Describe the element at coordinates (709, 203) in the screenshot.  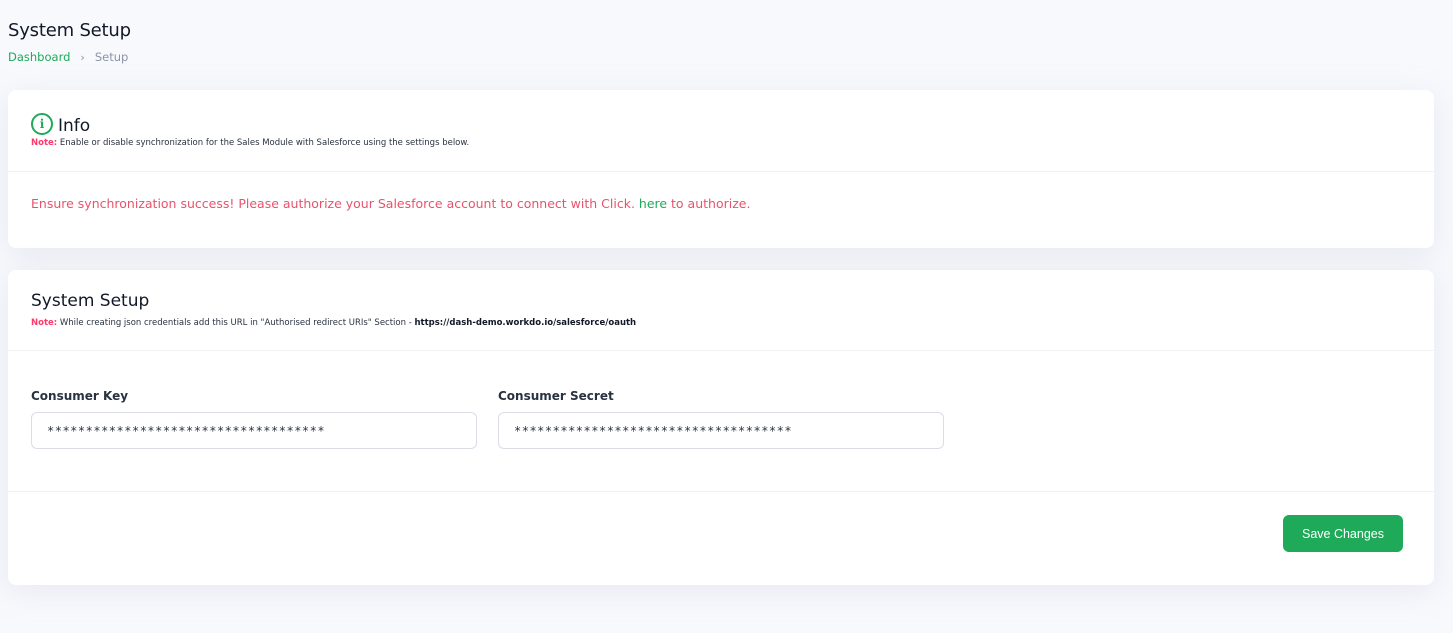
I see `auth-suffix: to authorize.` at that location.